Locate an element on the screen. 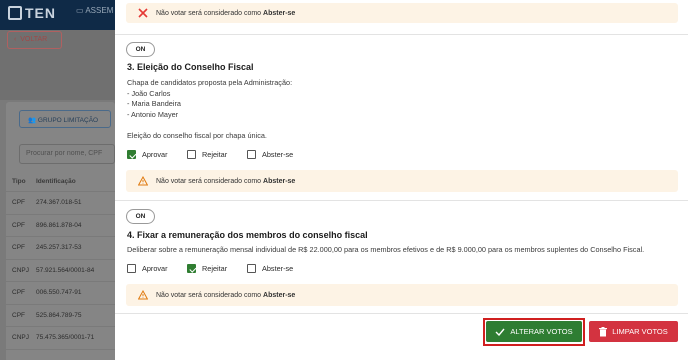 This screenshot has height=360, width=688. cell-identificacao: 57.921.564/0001-84 is located at coordinates (65, 270).